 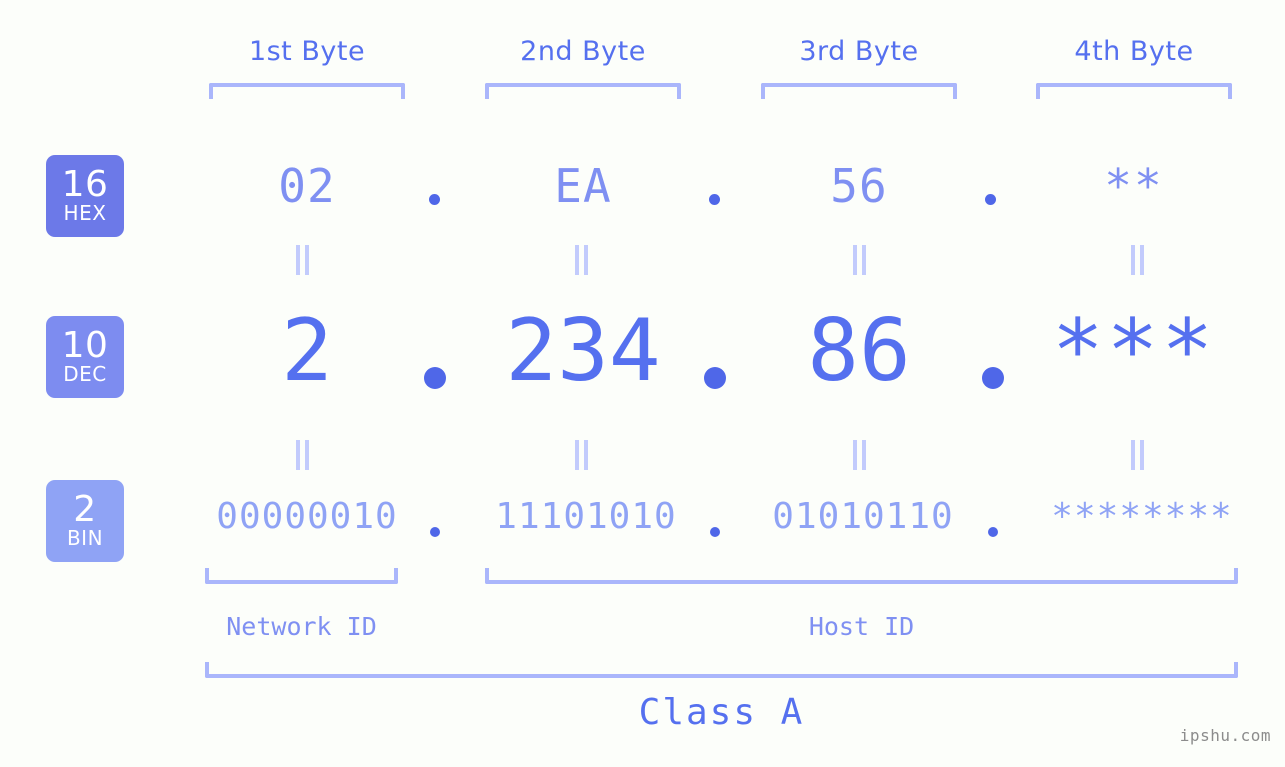 I want to click on base-badge-dec: 10 DEC, so click(x=85, y=357).